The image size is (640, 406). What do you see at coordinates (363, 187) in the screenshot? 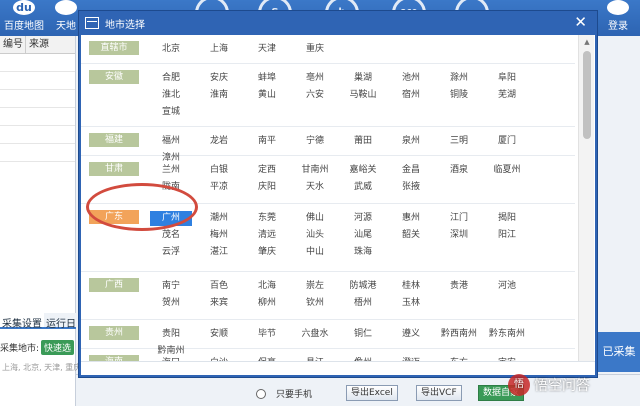
I see `city-option: 武威` at bounding box center [363, 187].